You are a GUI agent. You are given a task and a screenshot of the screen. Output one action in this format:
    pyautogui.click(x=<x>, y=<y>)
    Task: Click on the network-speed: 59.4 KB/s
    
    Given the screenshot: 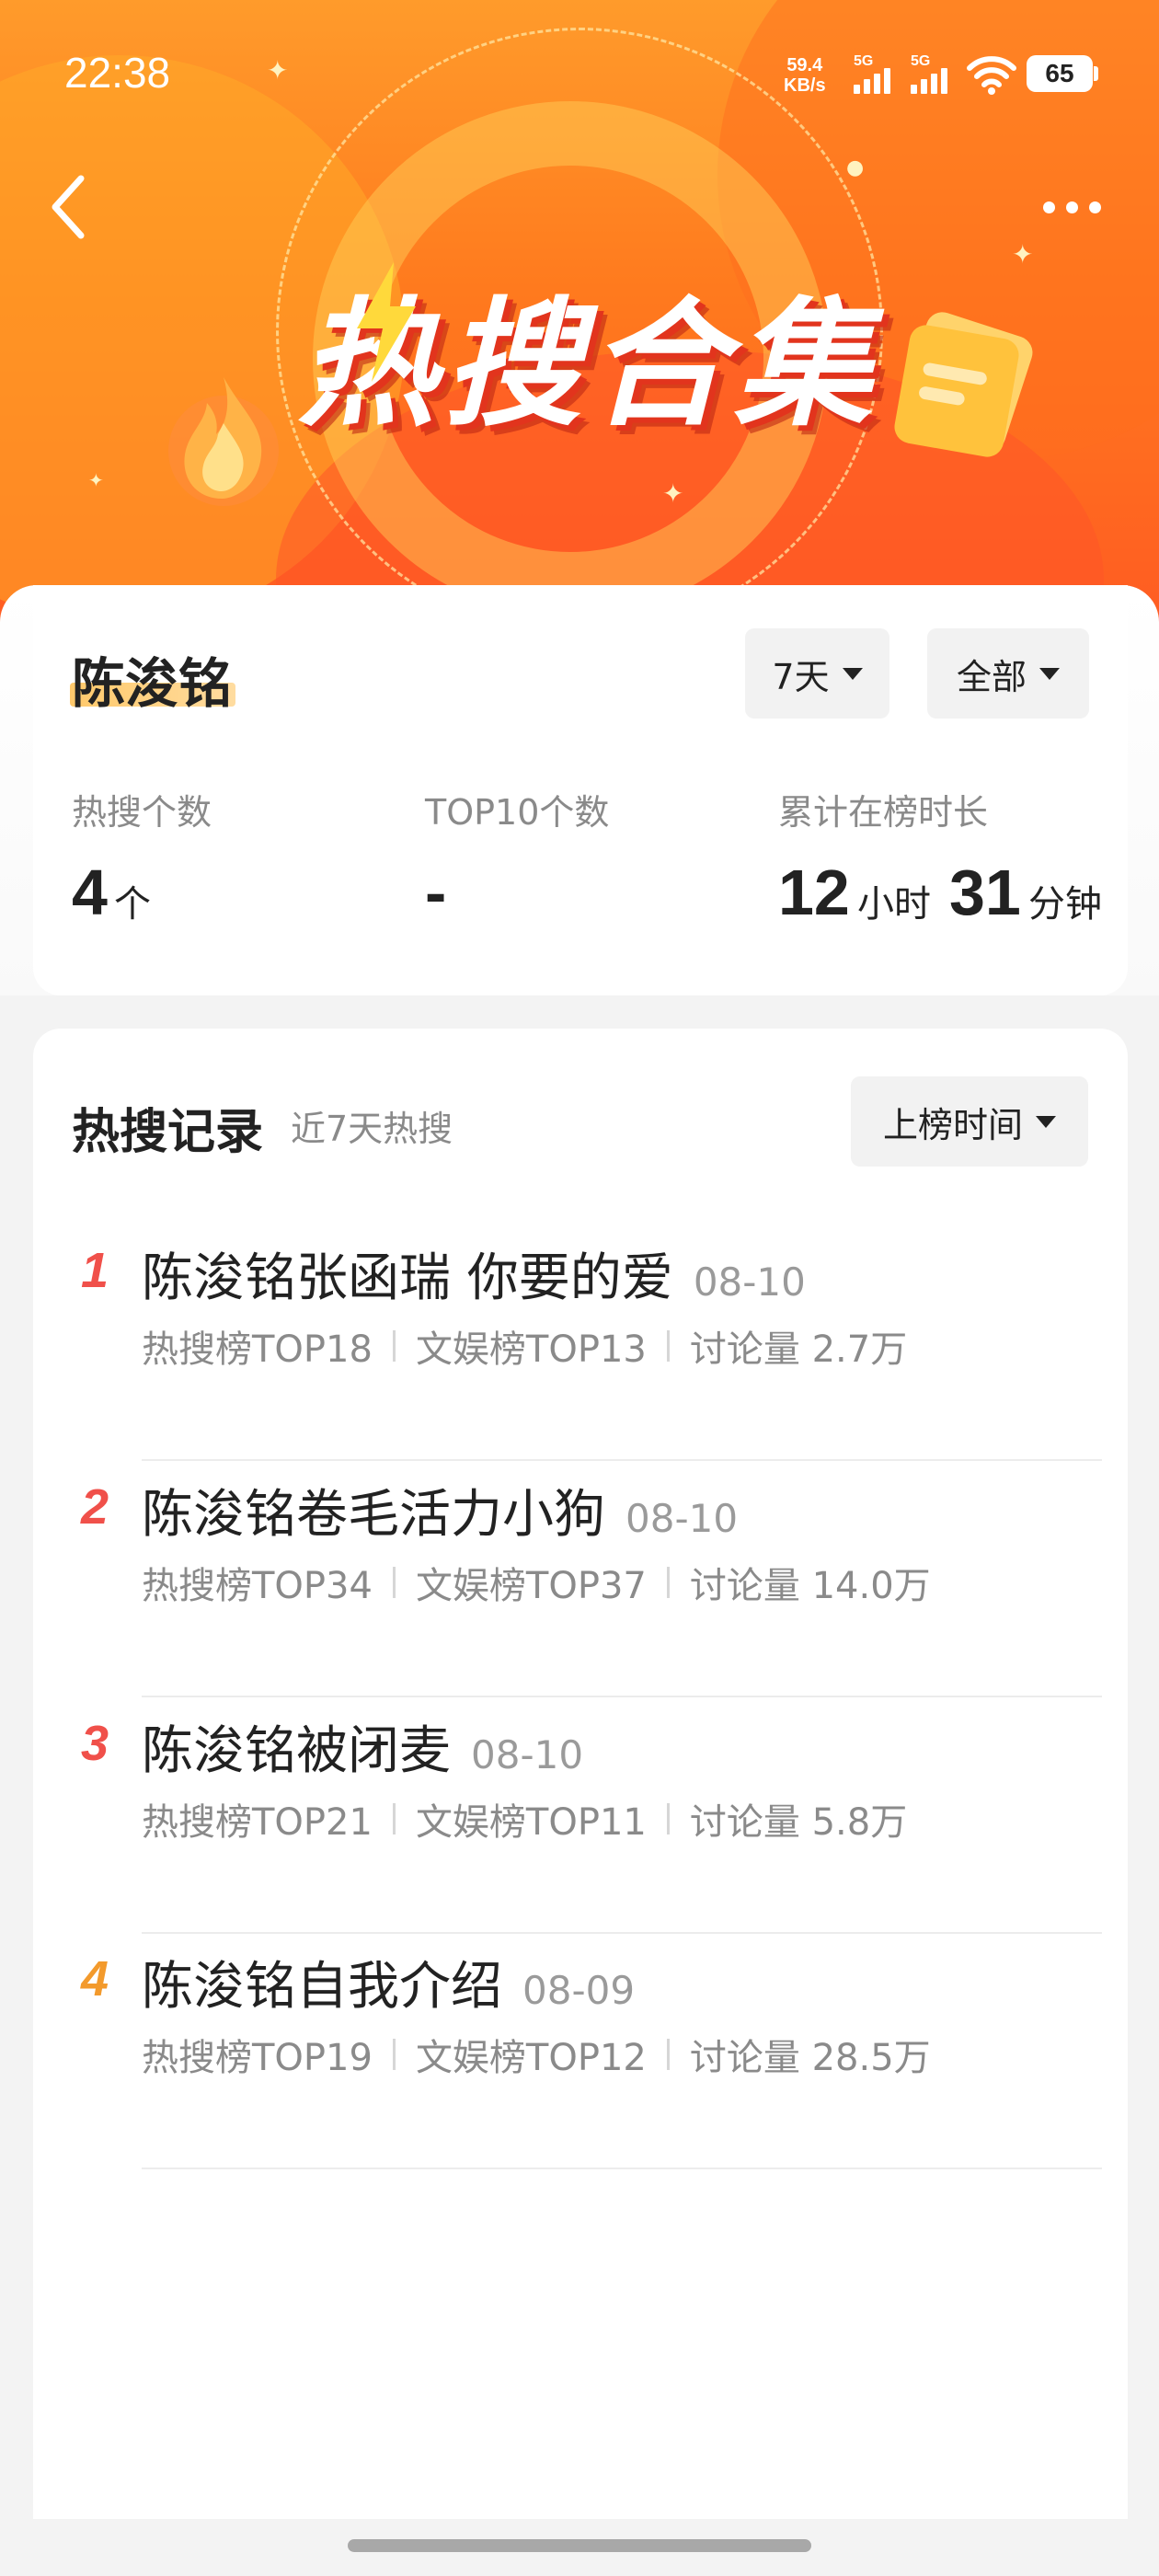 What is the action you would take?
    pyautogui.click(x=805, y=75)
    